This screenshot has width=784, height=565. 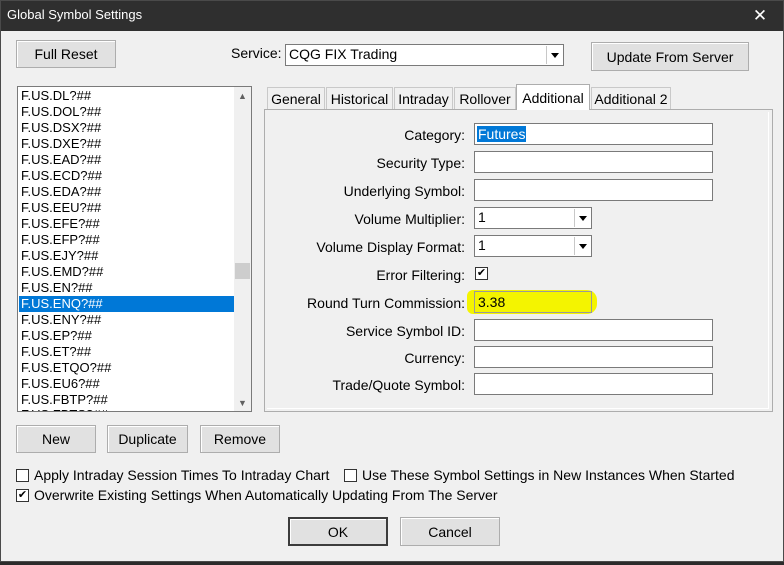 I want to click on tab-general: General, so click(x=296, y=98).